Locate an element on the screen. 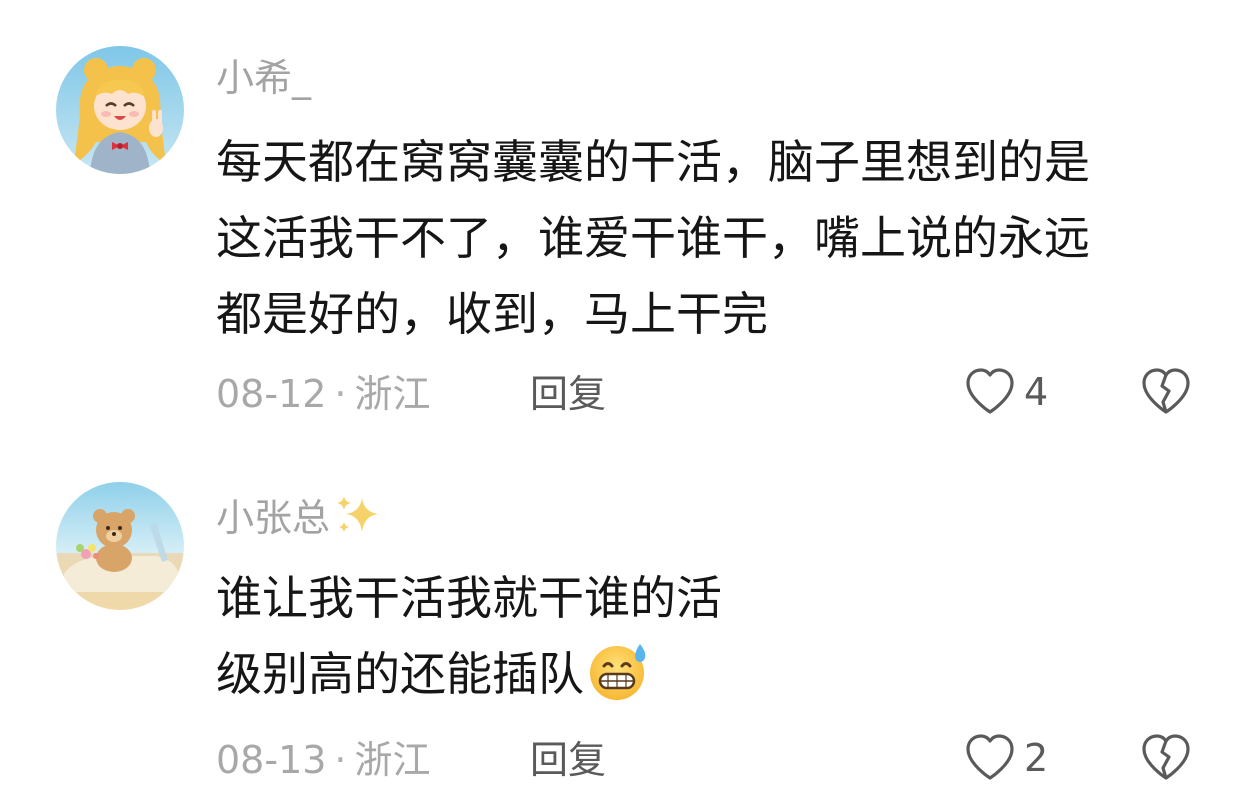 The height and width of the screenshot is (808, 1260). comment-meta: 08-12 · 浙江 is located at coordinates (323, 394).